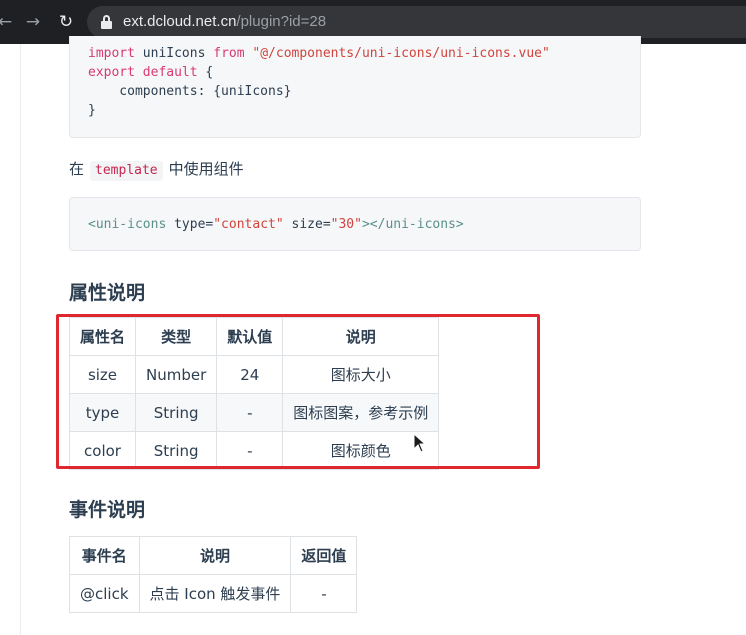 This screenshot has width=746, height=635. Describe the element at coordinates (107, 510) in the screenshot. I see `events-heading: 事件说明` at that location.